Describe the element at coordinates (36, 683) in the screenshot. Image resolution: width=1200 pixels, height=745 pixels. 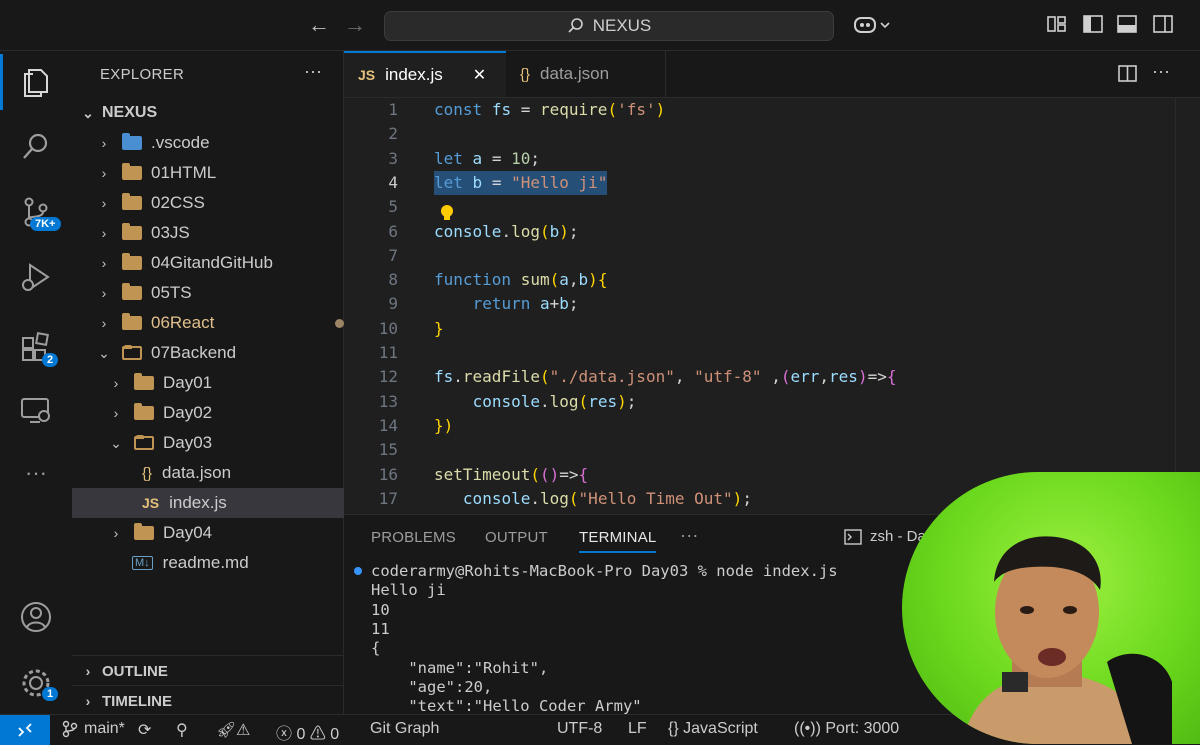
I see `manage-gear-icon: 1` at that location.